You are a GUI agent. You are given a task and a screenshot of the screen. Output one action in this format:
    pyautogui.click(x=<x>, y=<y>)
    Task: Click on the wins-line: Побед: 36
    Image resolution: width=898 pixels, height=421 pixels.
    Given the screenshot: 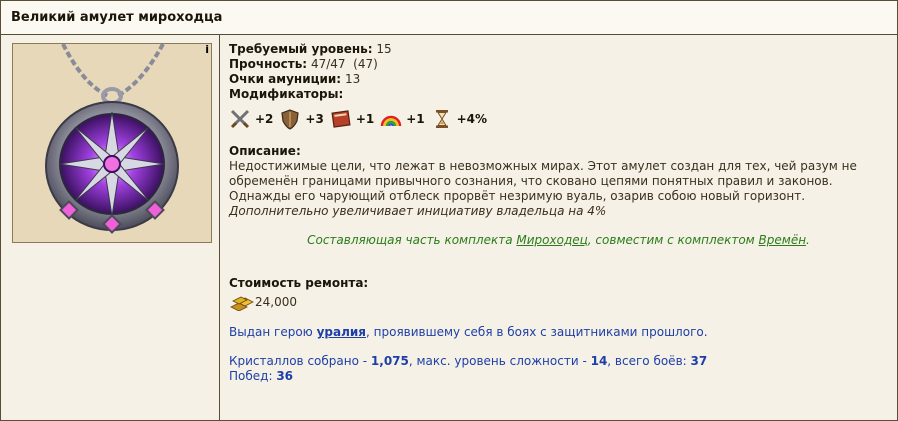 What is the action you would take?
    pyautogui.click(x=261, y=376)
    